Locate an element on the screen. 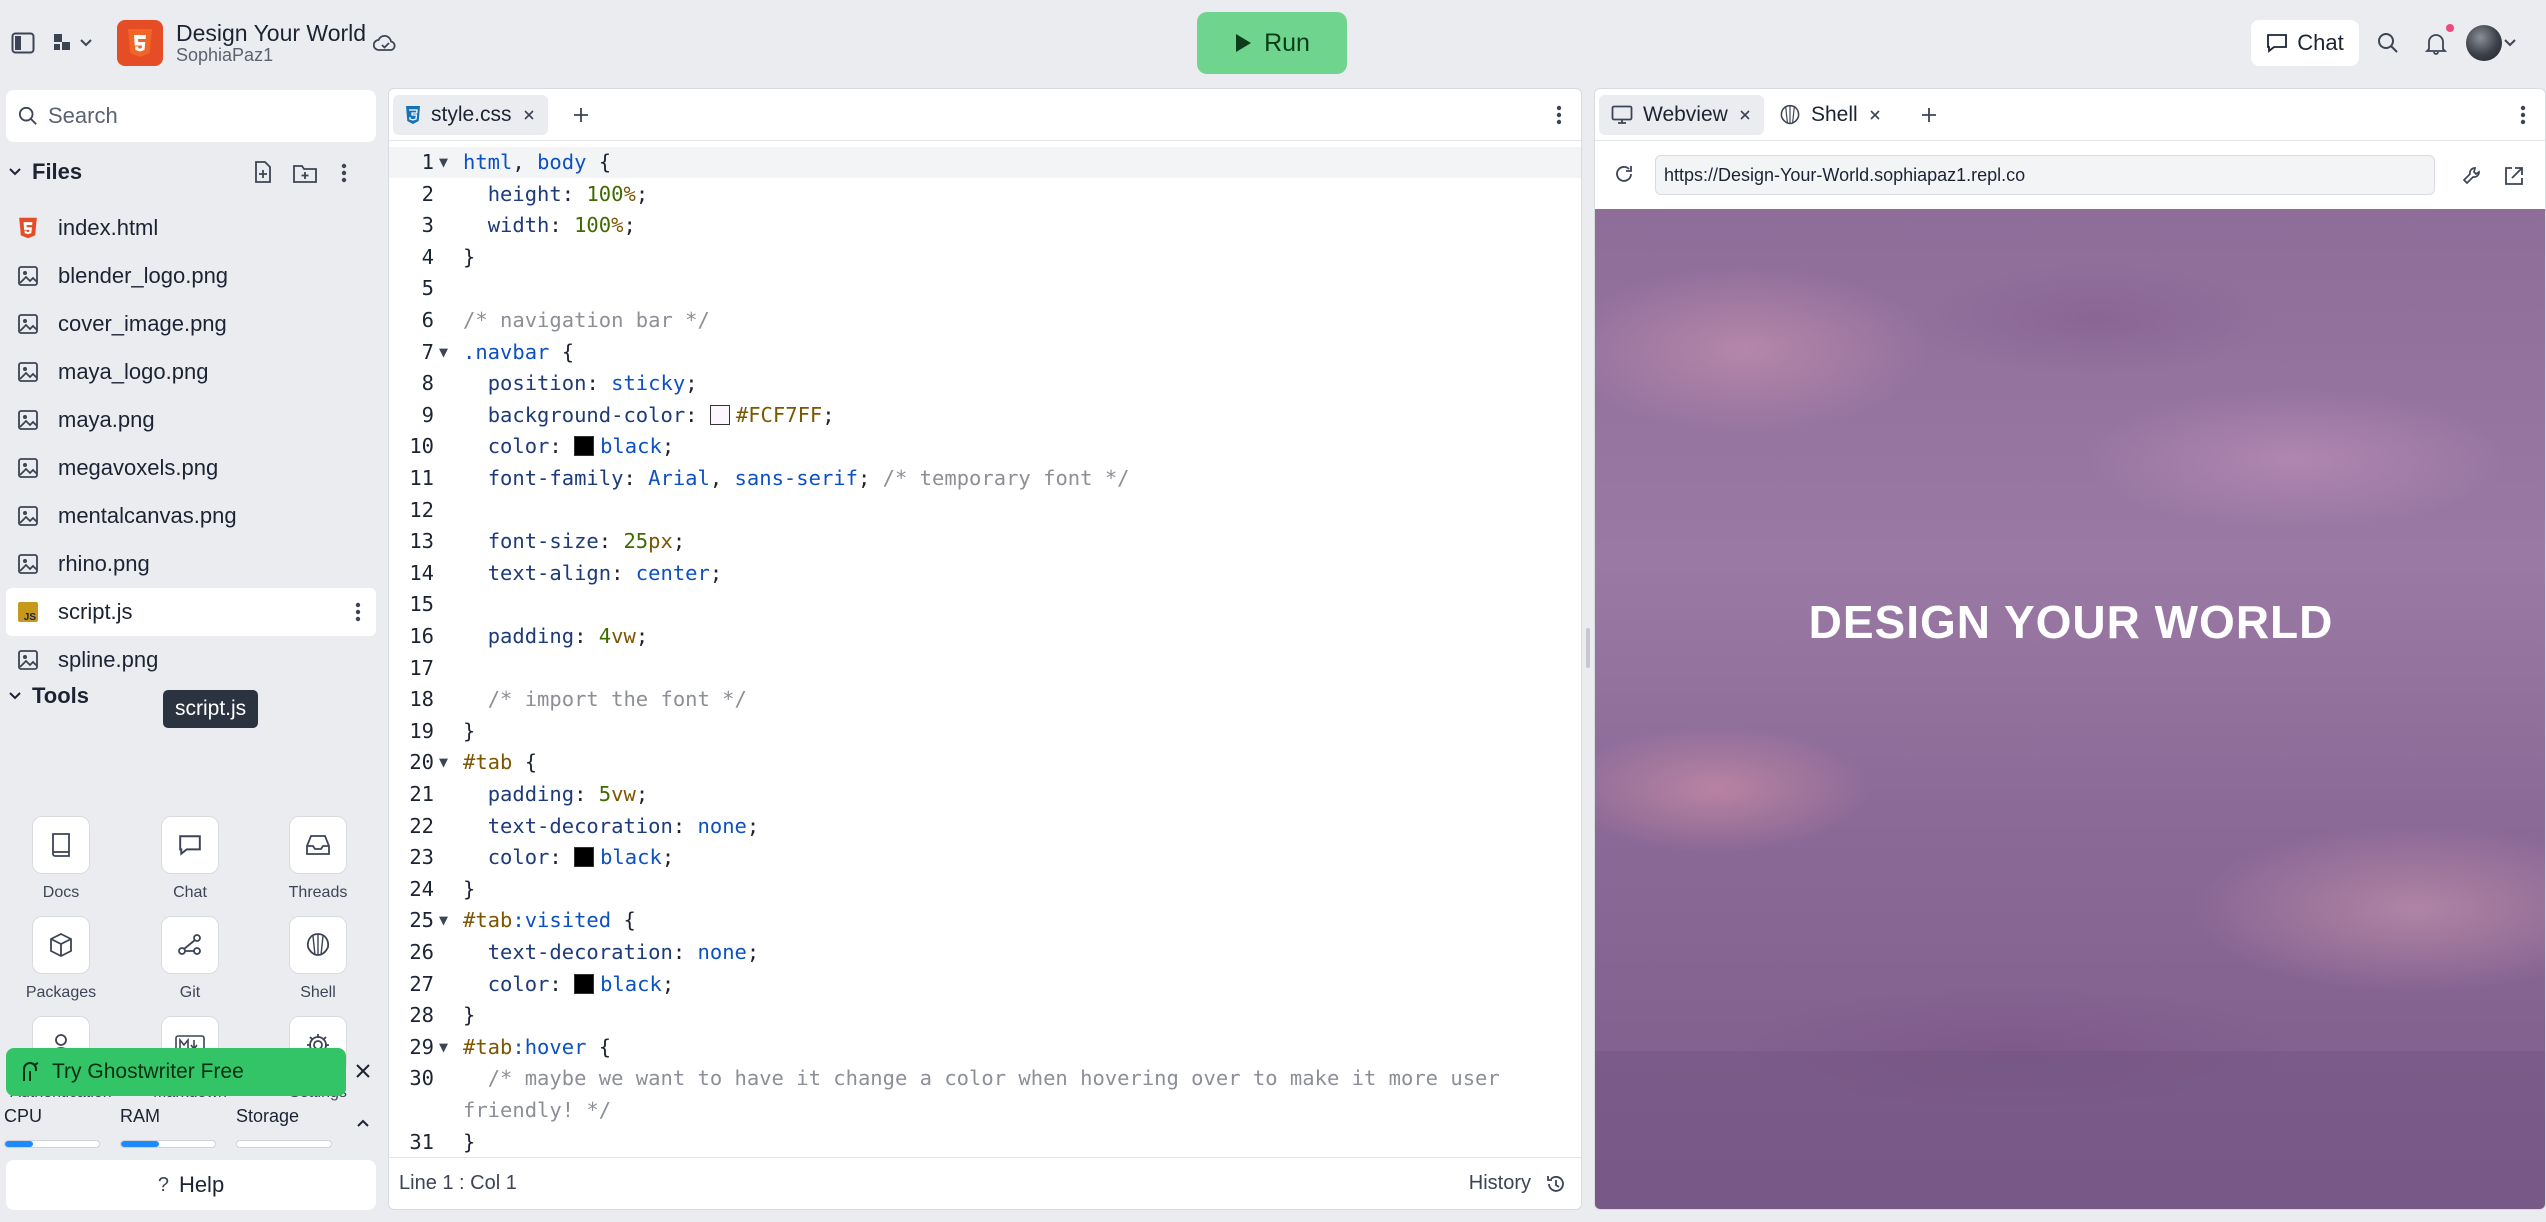 Image resolution: width=2546 pixels, height=1222 pixels. code-line: 13 font-size: 25px; is located at coordinates (985, 541).